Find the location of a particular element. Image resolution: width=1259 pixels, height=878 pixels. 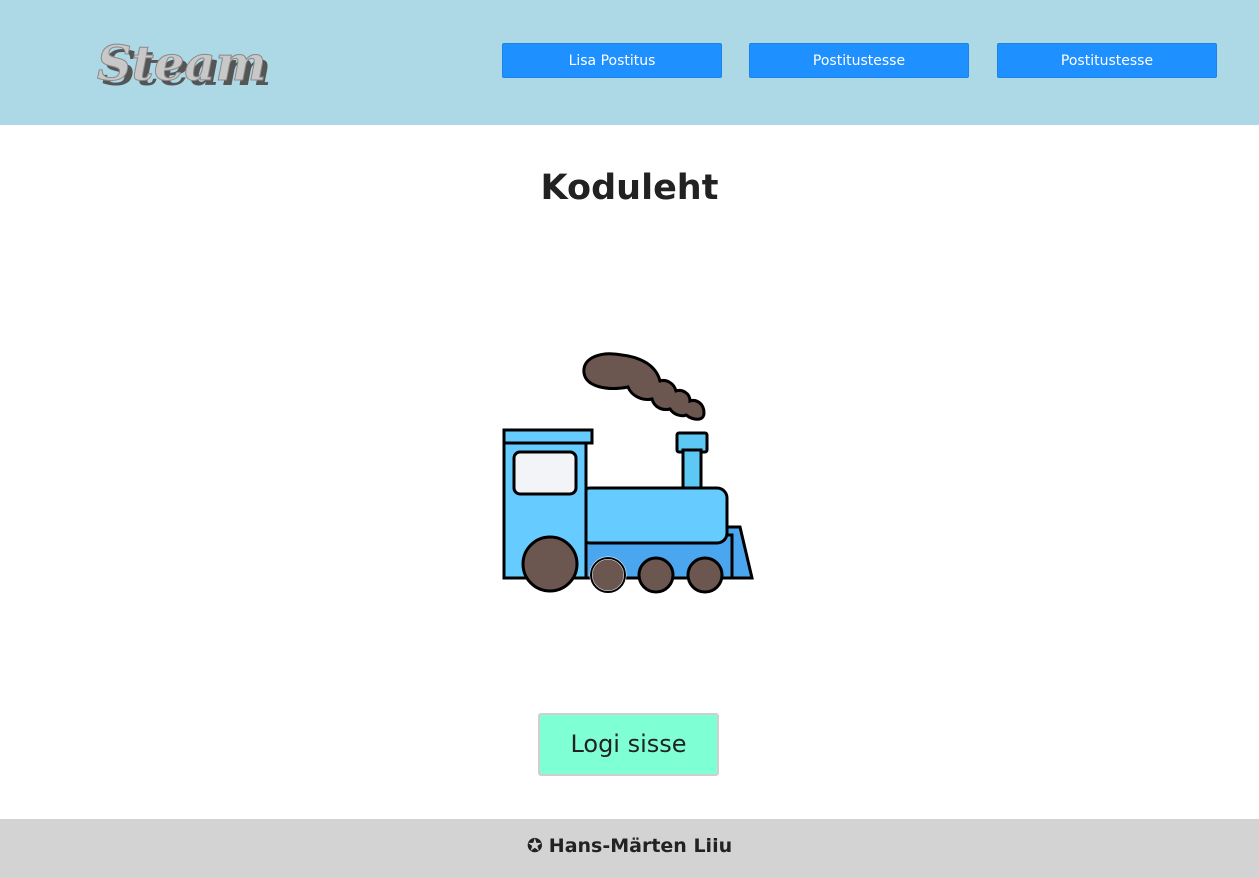

page-title: Koduleht is located at coordinates (629, 188).